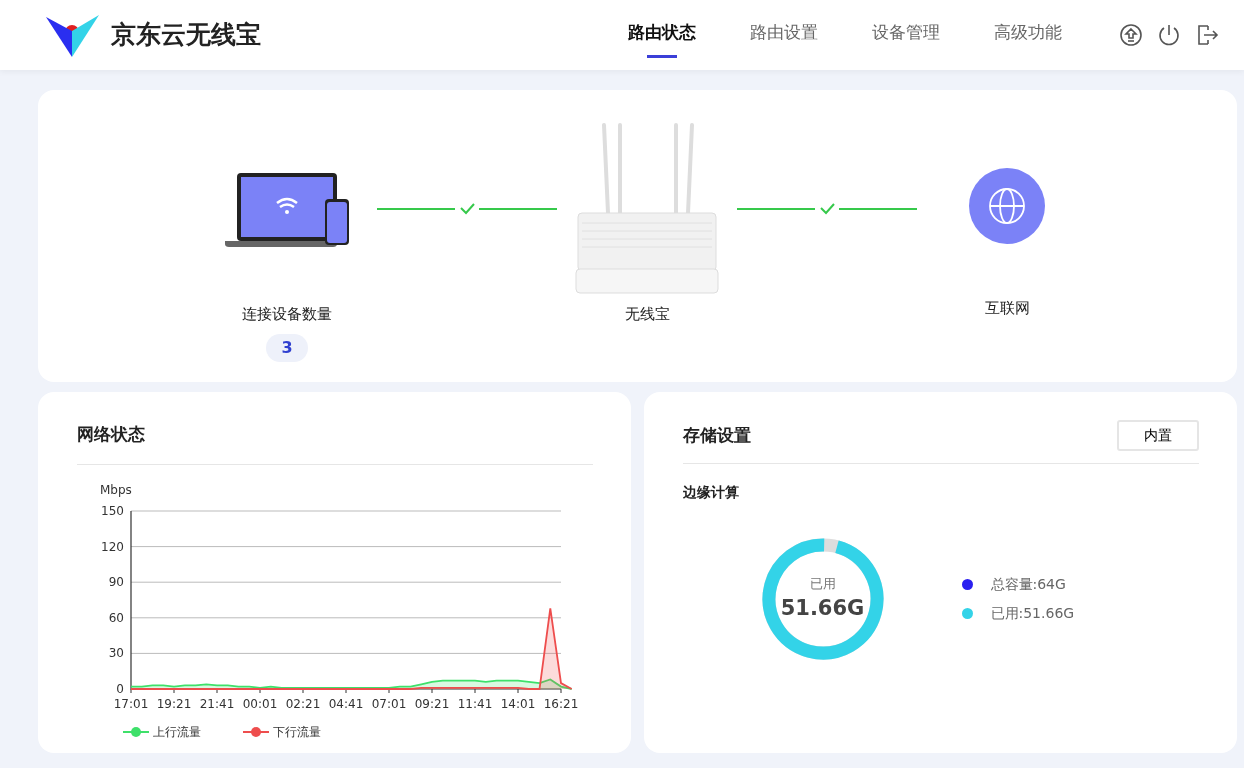  Describe the element at coordinates (389, 703) in the screenshot. I see `x-tick-label: 07:01` at that location.